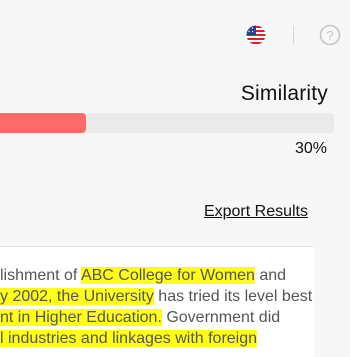 Image resolution: width=350 pixels, height=357 pixels. Describe the element at coordinates (284, 93) in the screenshot. I see `similarity-title: Similarity` at that location.